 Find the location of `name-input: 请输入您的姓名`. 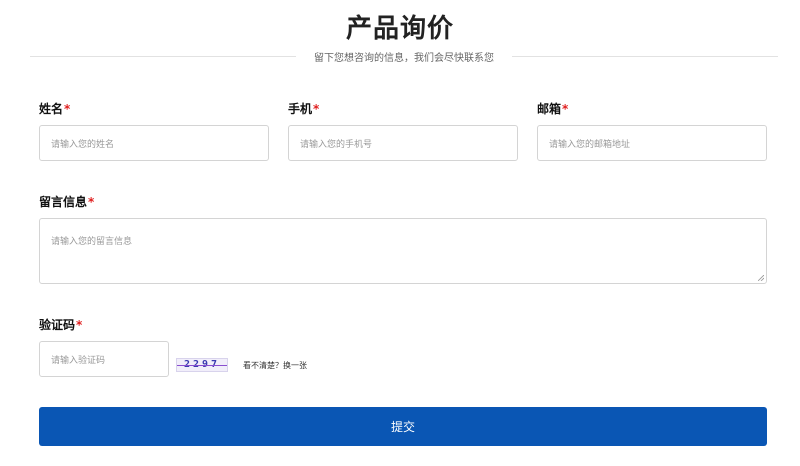

name-input: 请输入您的姓名 is located at coordinates (154, 143).